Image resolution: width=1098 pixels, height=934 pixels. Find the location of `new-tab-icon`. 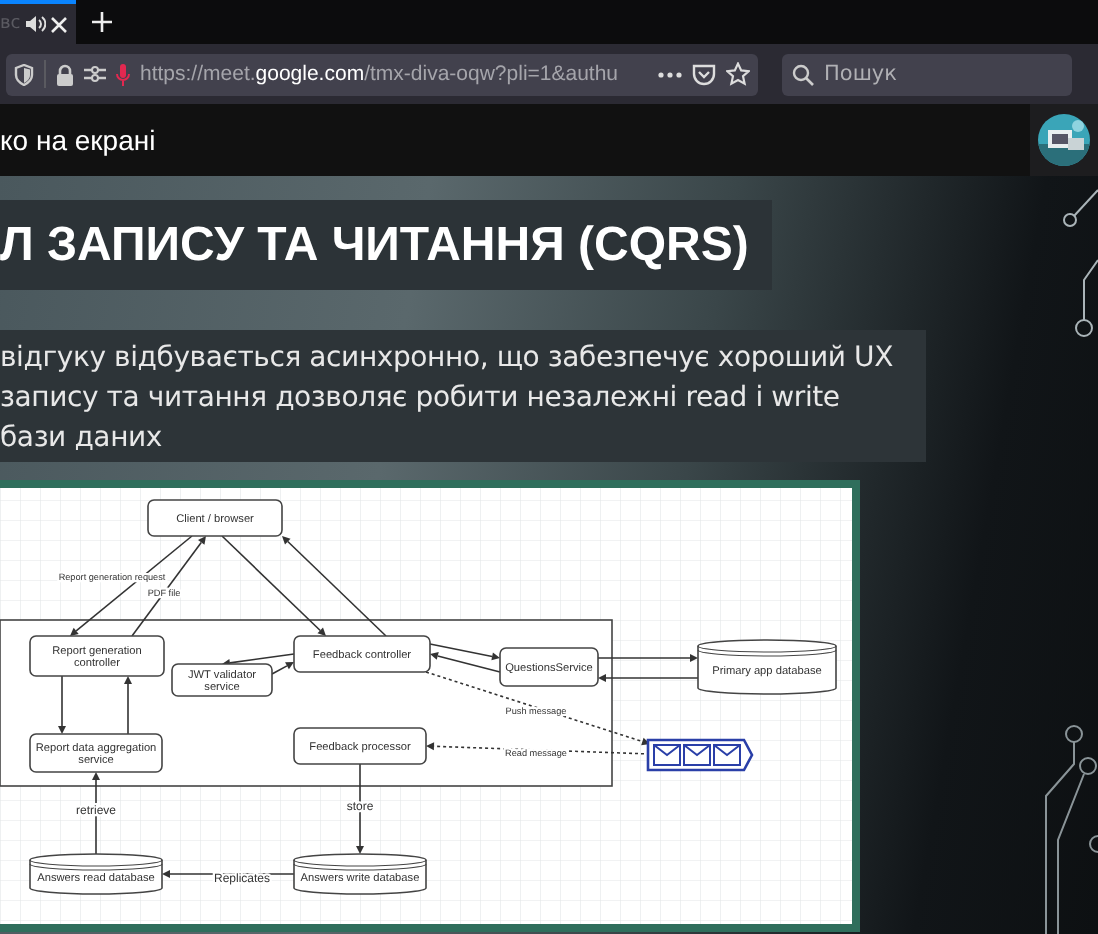

new-tab-icon is located at coordinates (102, 22).